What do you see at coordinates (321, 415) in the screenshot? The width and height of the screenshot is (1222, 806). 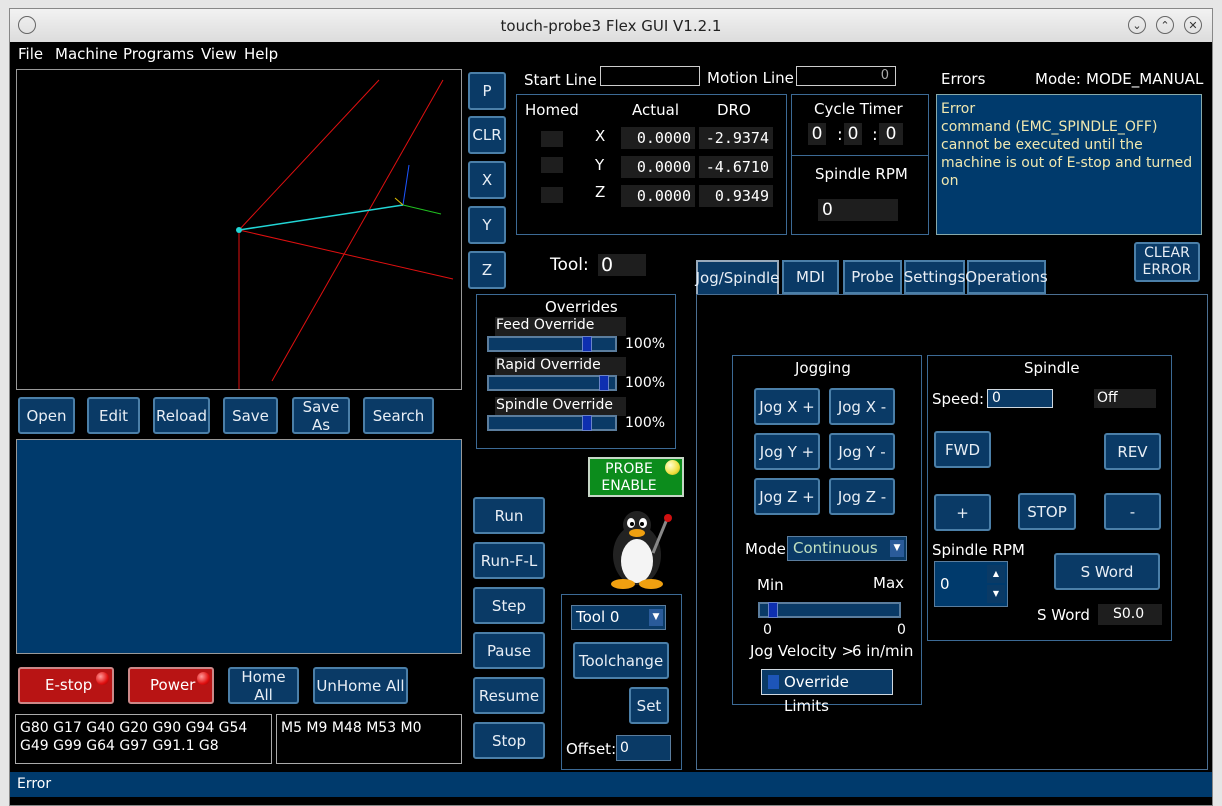 I see `save-as-button: Save As` at bounding box center [321, 415].